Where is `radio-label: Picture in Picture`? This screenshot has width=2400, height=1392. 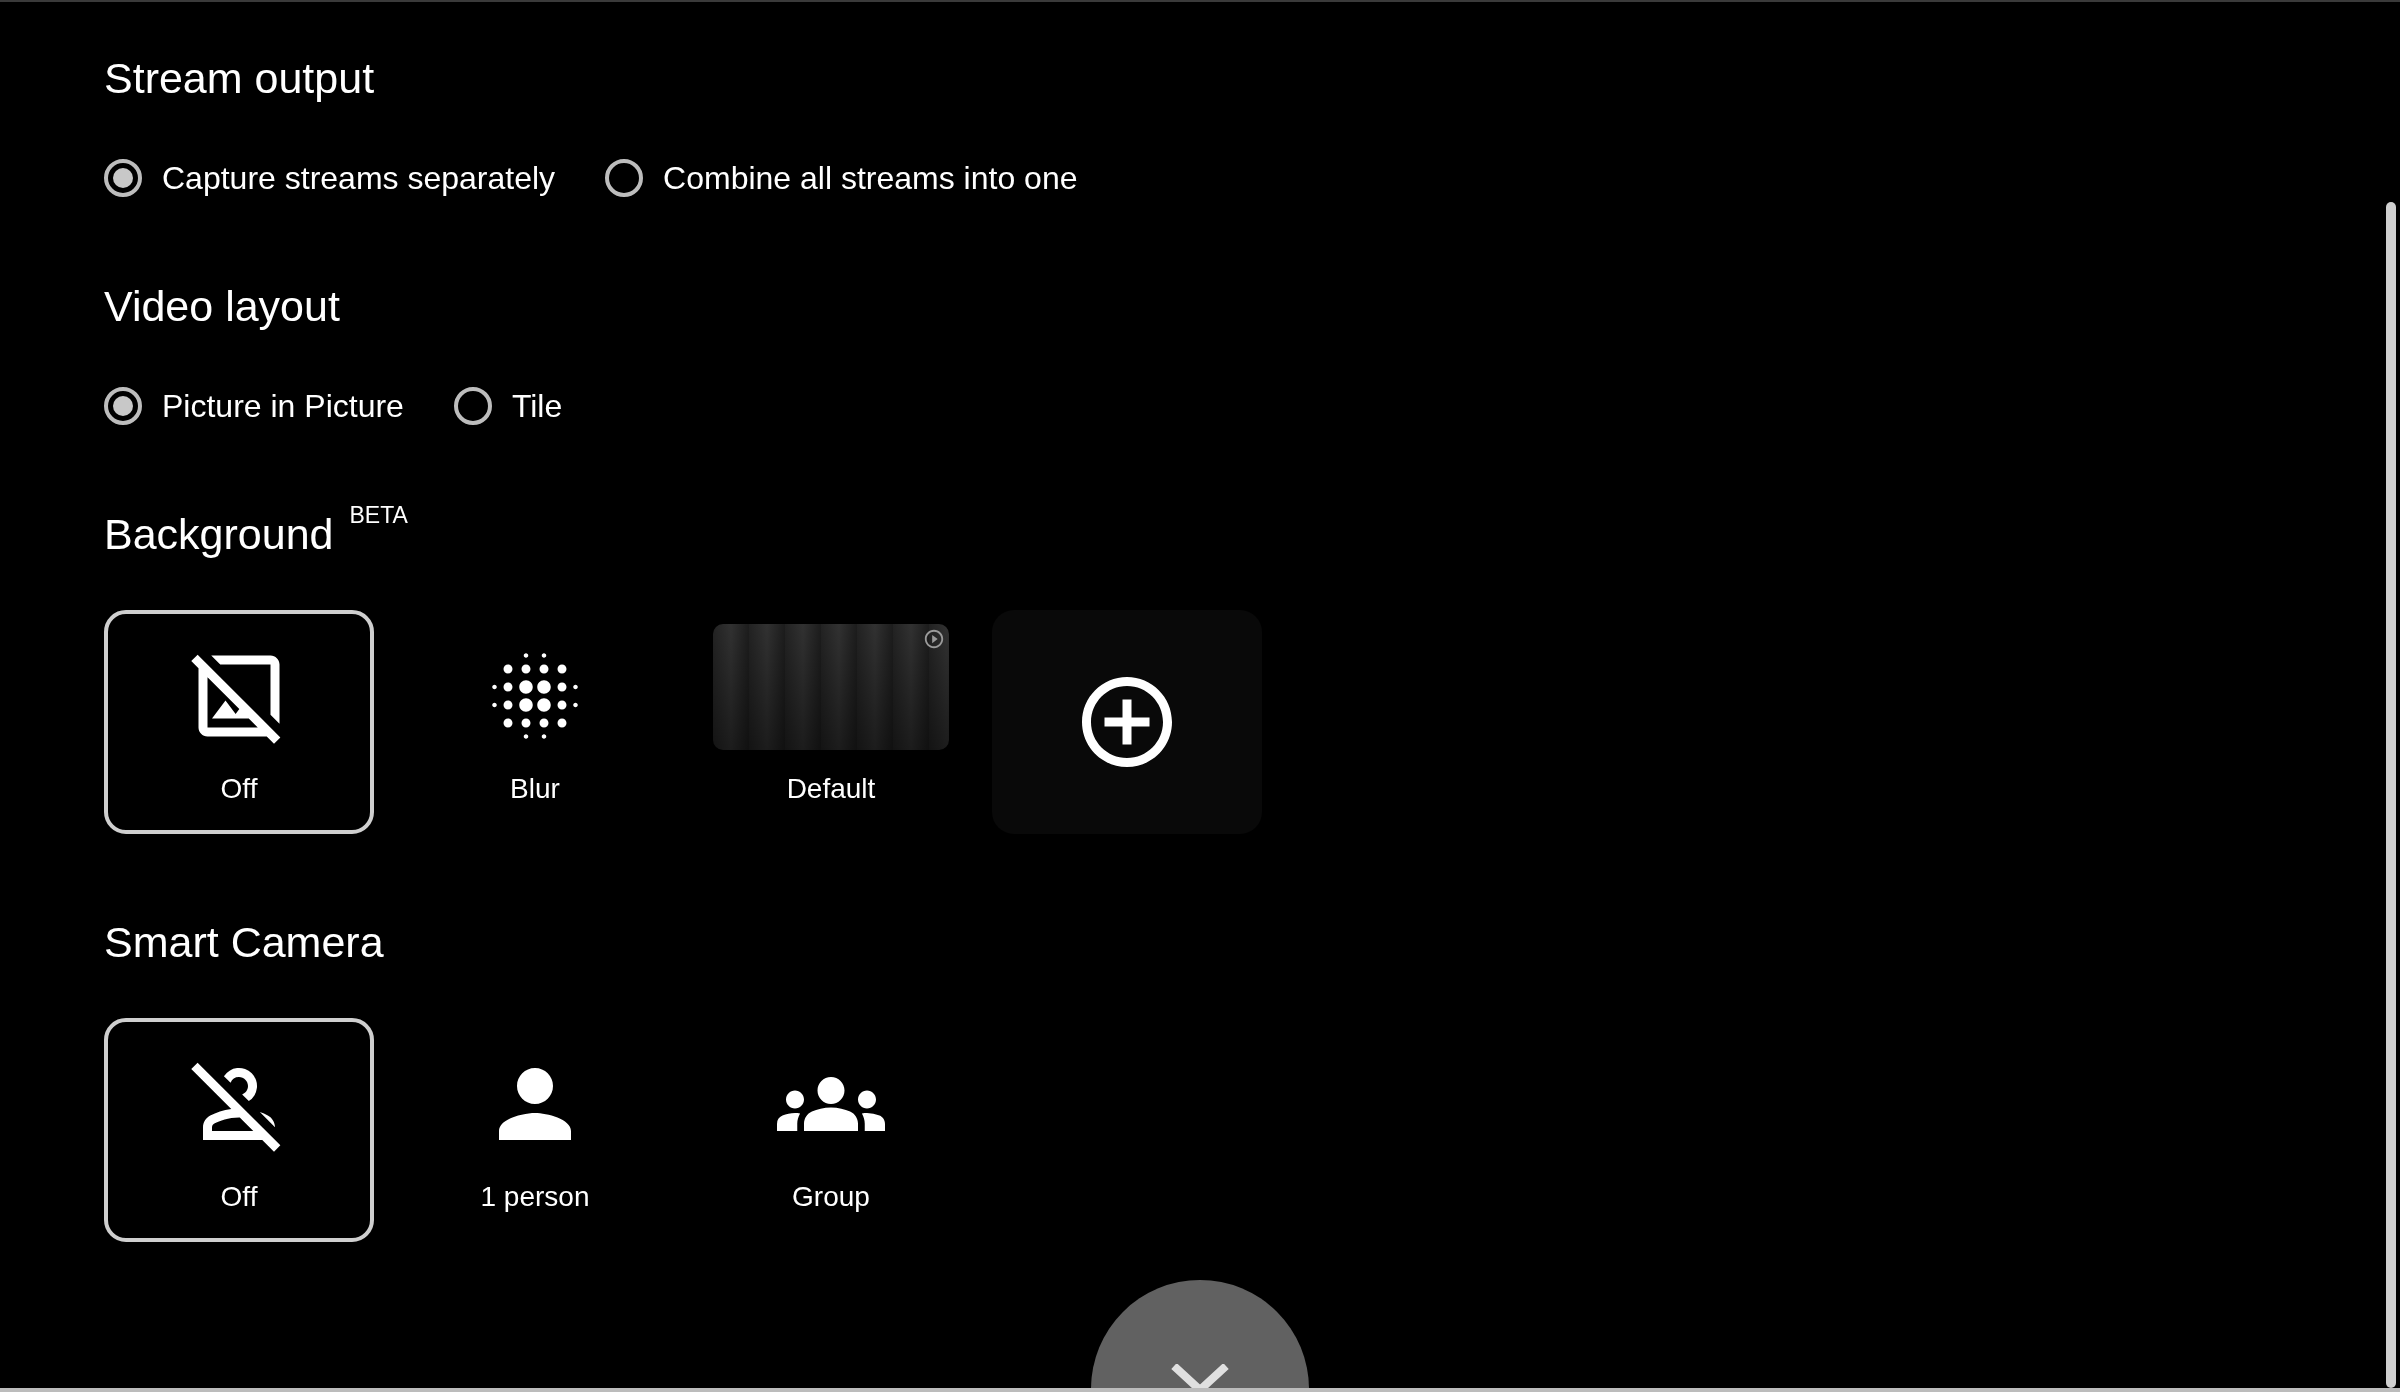
radio-label: Picture in Picture is located at coordinates (283, 406).